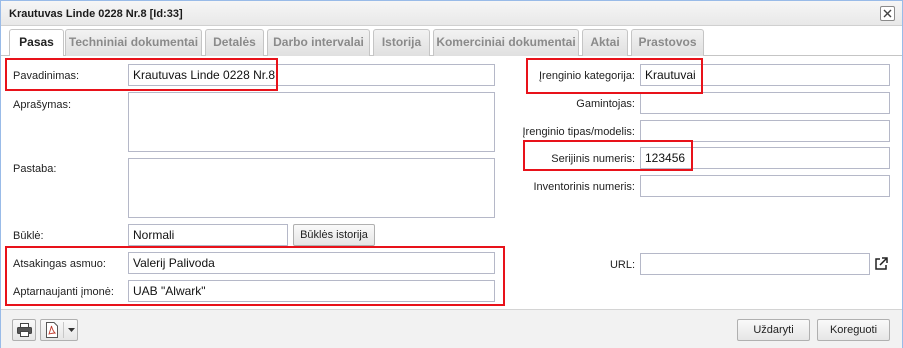 Image resolution: width=903 pixels, height=348 pixels. What do you see at coordinates (334, 235) in the screenshot?
I see `state-history-button: Būklės istorija` at bounding box center [334, 235].